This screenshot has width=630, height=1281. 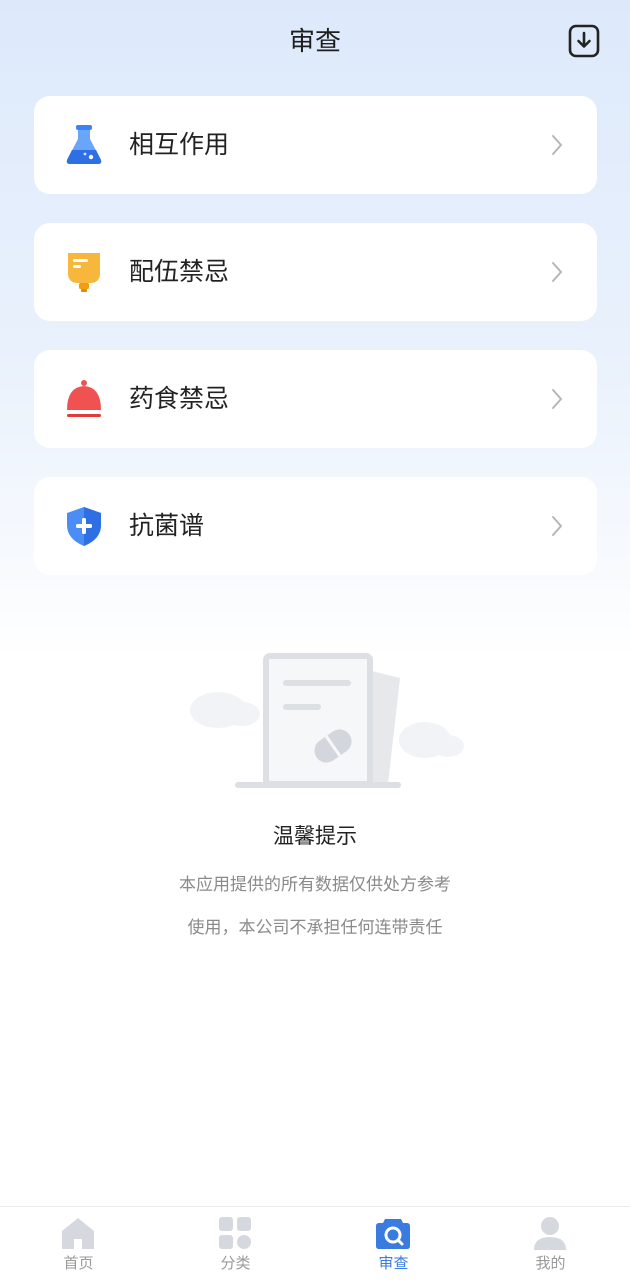 I want to click on tab-label: 审查, so click(x=393, y=1263).